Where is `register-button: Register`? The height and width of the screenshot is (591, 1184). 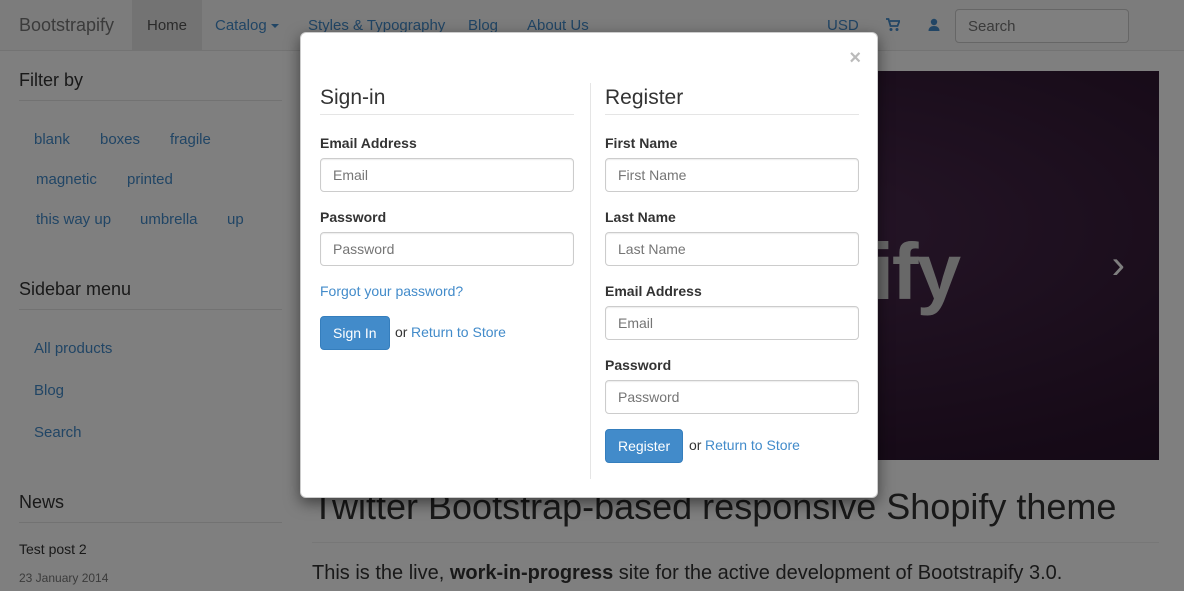 register-button: Register is located at coordinates (644, 446).